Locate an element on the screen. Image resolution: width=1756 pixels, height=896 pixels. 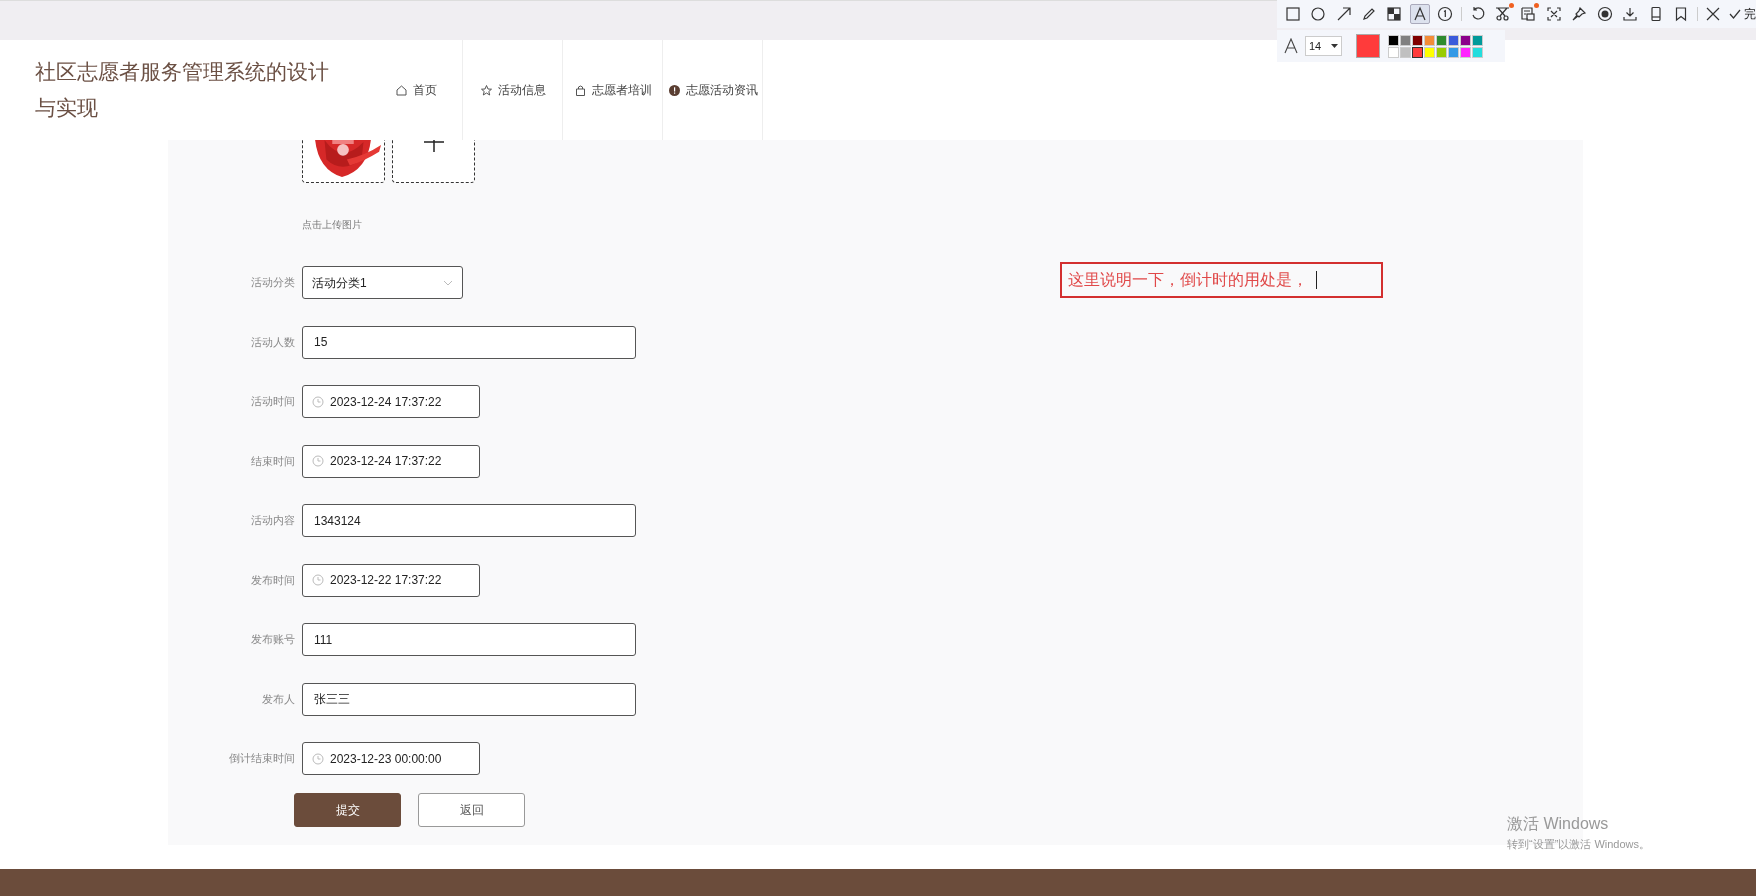
annotation-box: 这里说明一下，倒计时的用处是， is located at coordinates (1221, 280).